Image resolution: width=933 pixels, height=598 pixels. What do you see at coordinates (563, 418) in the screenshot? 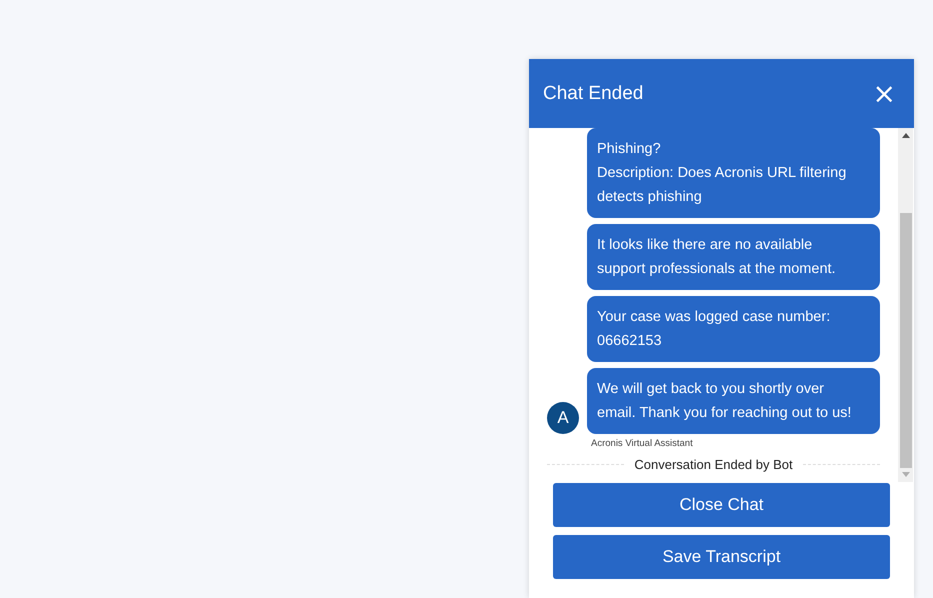
I see `avatar: A` at bounding box center [563, 418].